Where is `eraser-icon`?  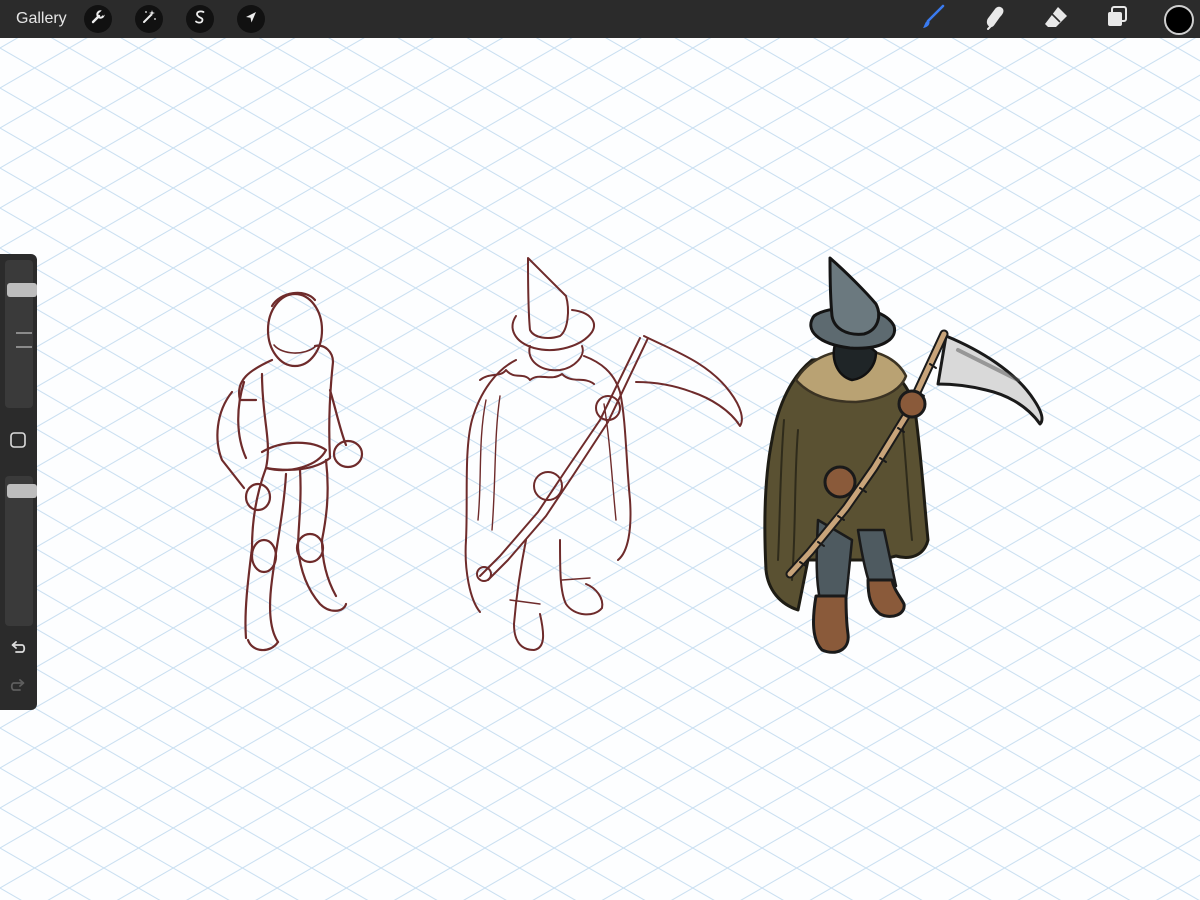 eraser-icon is located at coordinates (1056, 19).